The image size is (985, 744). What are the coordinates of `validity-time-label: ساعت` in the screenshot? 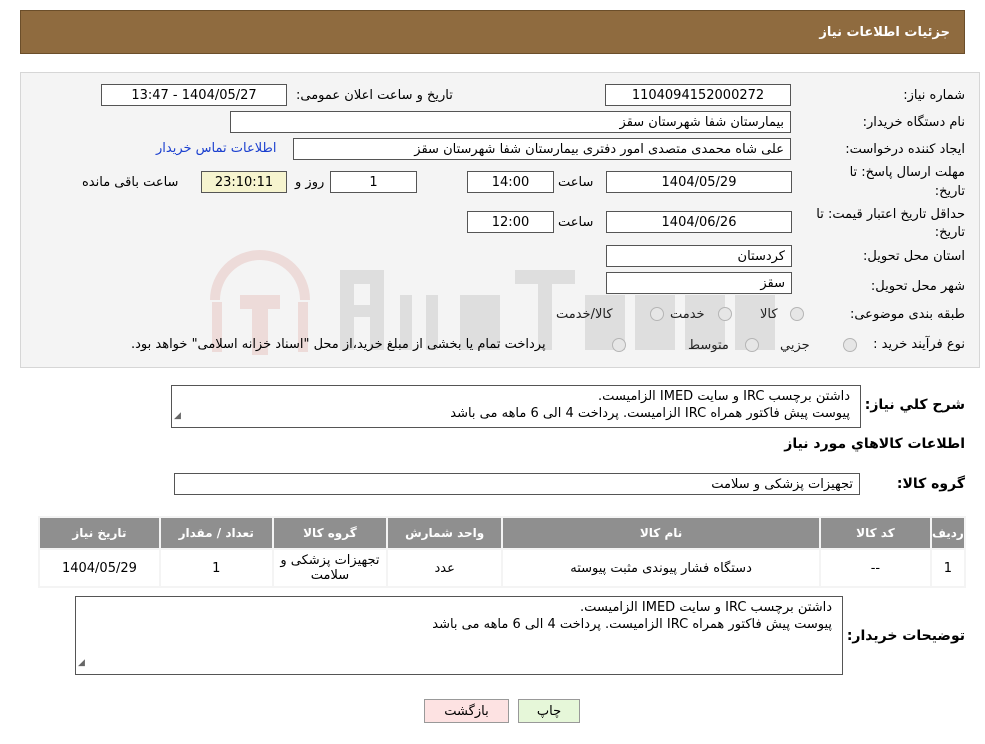 It's located at (576, 222).